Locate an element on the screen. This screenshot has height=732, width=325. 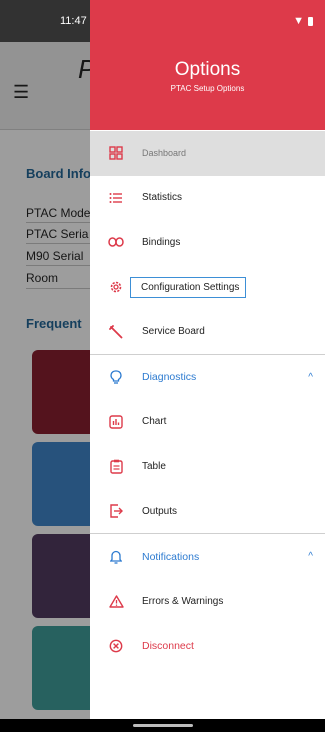
drawer-status-bar: ▼ is located at coordinates (207, 21).